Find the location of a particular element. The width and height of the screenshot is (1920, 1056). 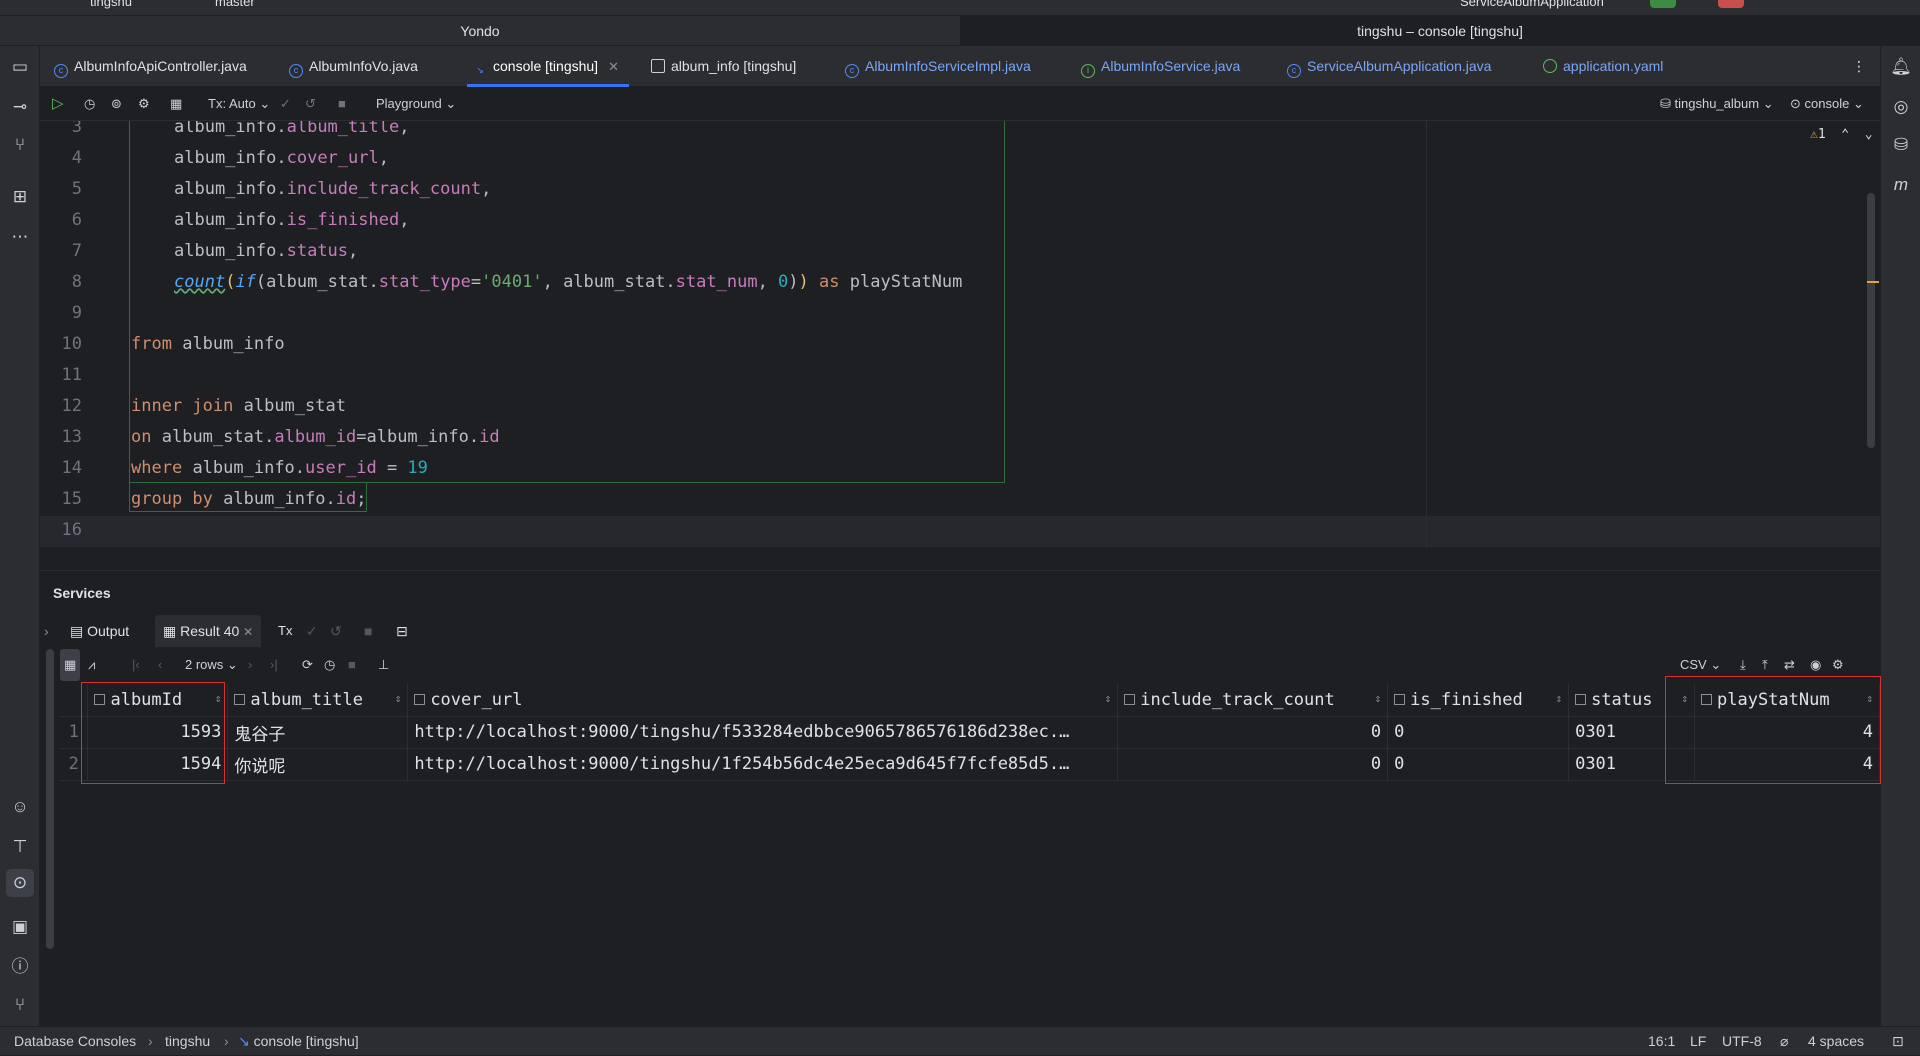

ai-assistant-icon: ◎ is located at coordinates (1901, 107).